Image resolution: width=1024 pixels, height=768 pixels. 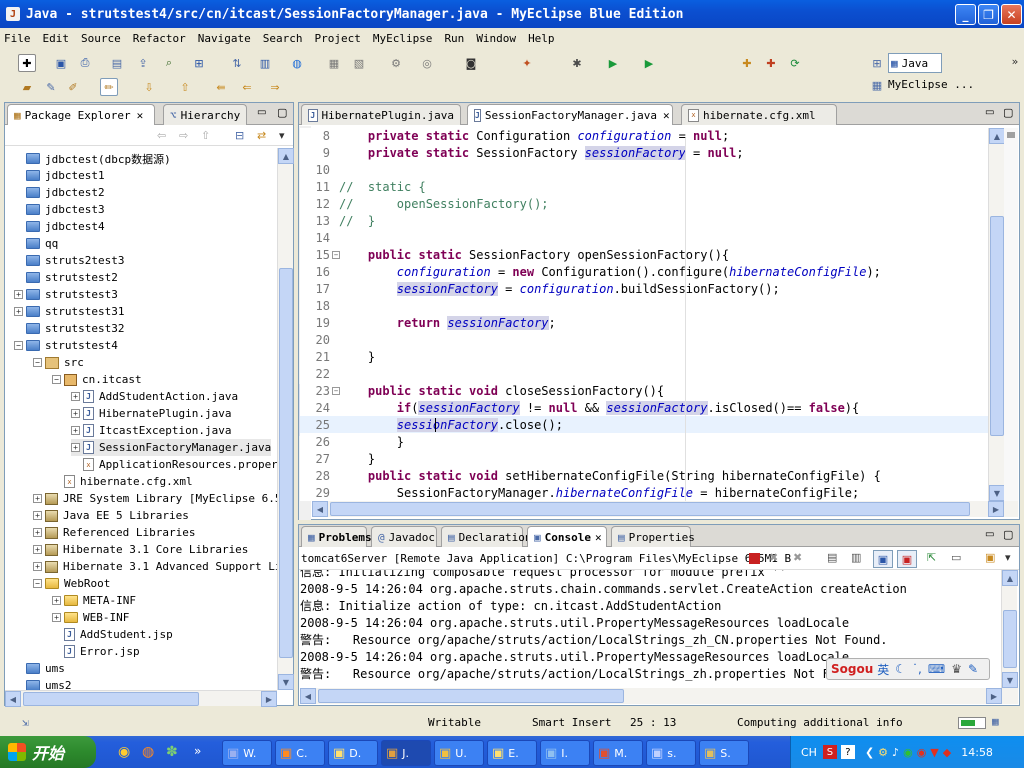 What do you see at coordinates (645, 357) in the screenshot?
I see `code-line: 21 }` at bounding box center [645, 357].